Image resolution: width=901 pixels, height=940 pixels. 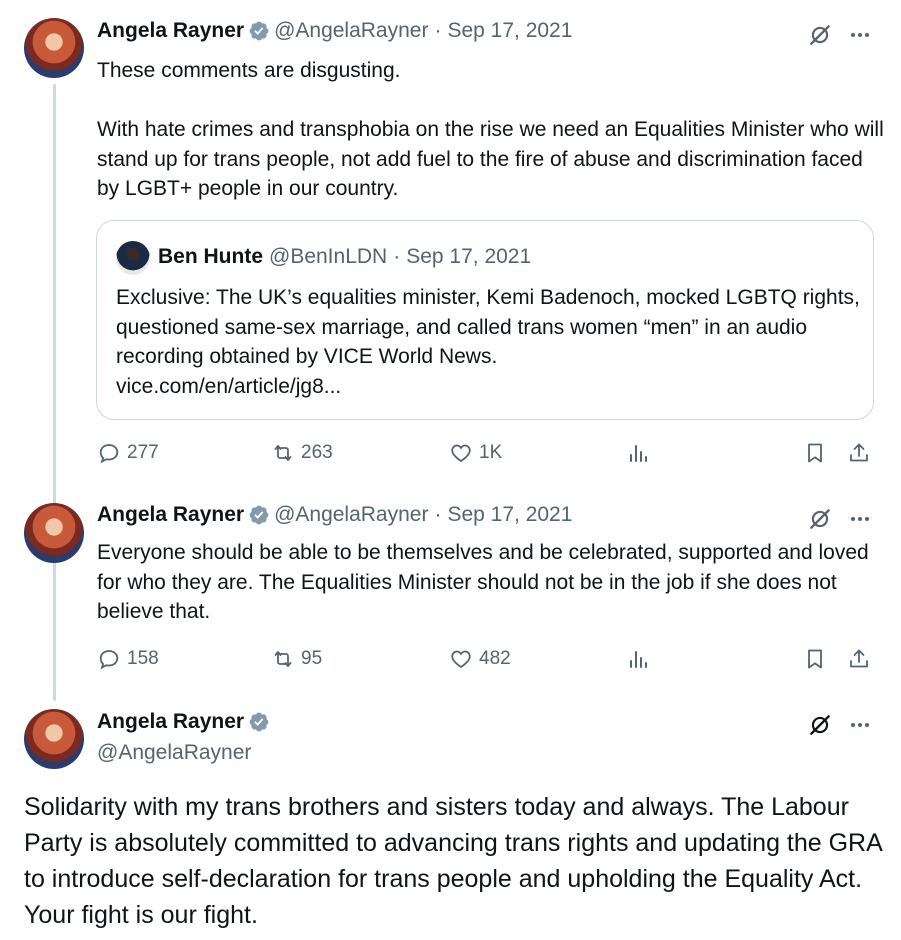 What do you see at coordinates (296, 659) in the screenshot?
I see `repost-button: 95` at bounding box center [296, 659].